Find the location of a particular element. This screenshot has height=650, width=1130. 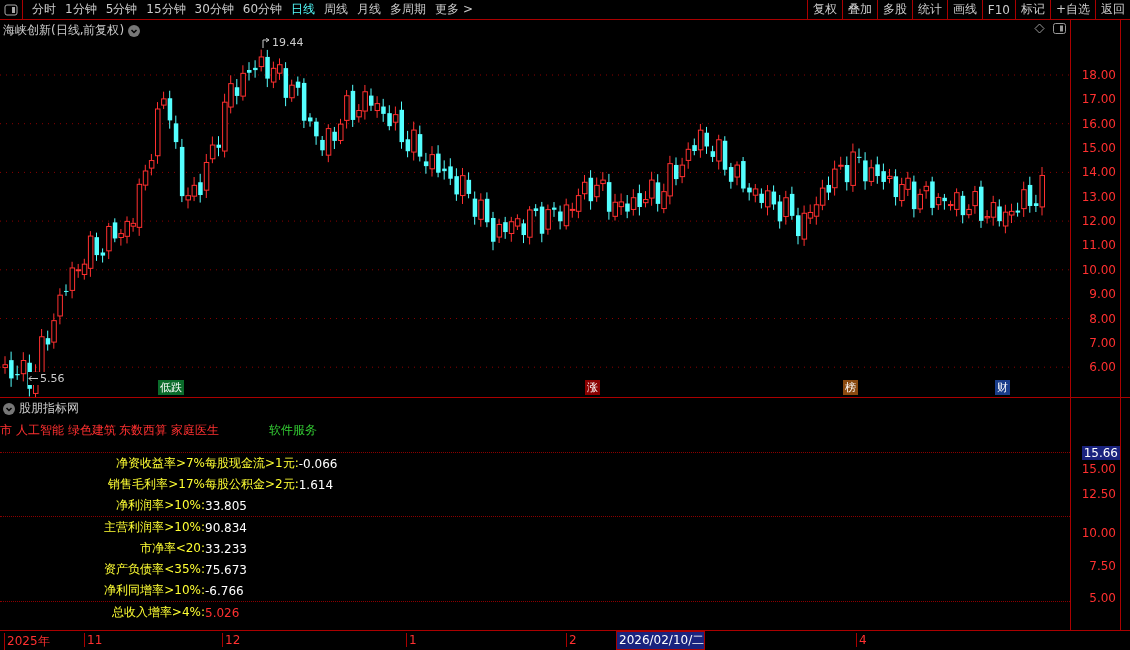

price-label: 16.00 is located at coordinates (1098, 123).